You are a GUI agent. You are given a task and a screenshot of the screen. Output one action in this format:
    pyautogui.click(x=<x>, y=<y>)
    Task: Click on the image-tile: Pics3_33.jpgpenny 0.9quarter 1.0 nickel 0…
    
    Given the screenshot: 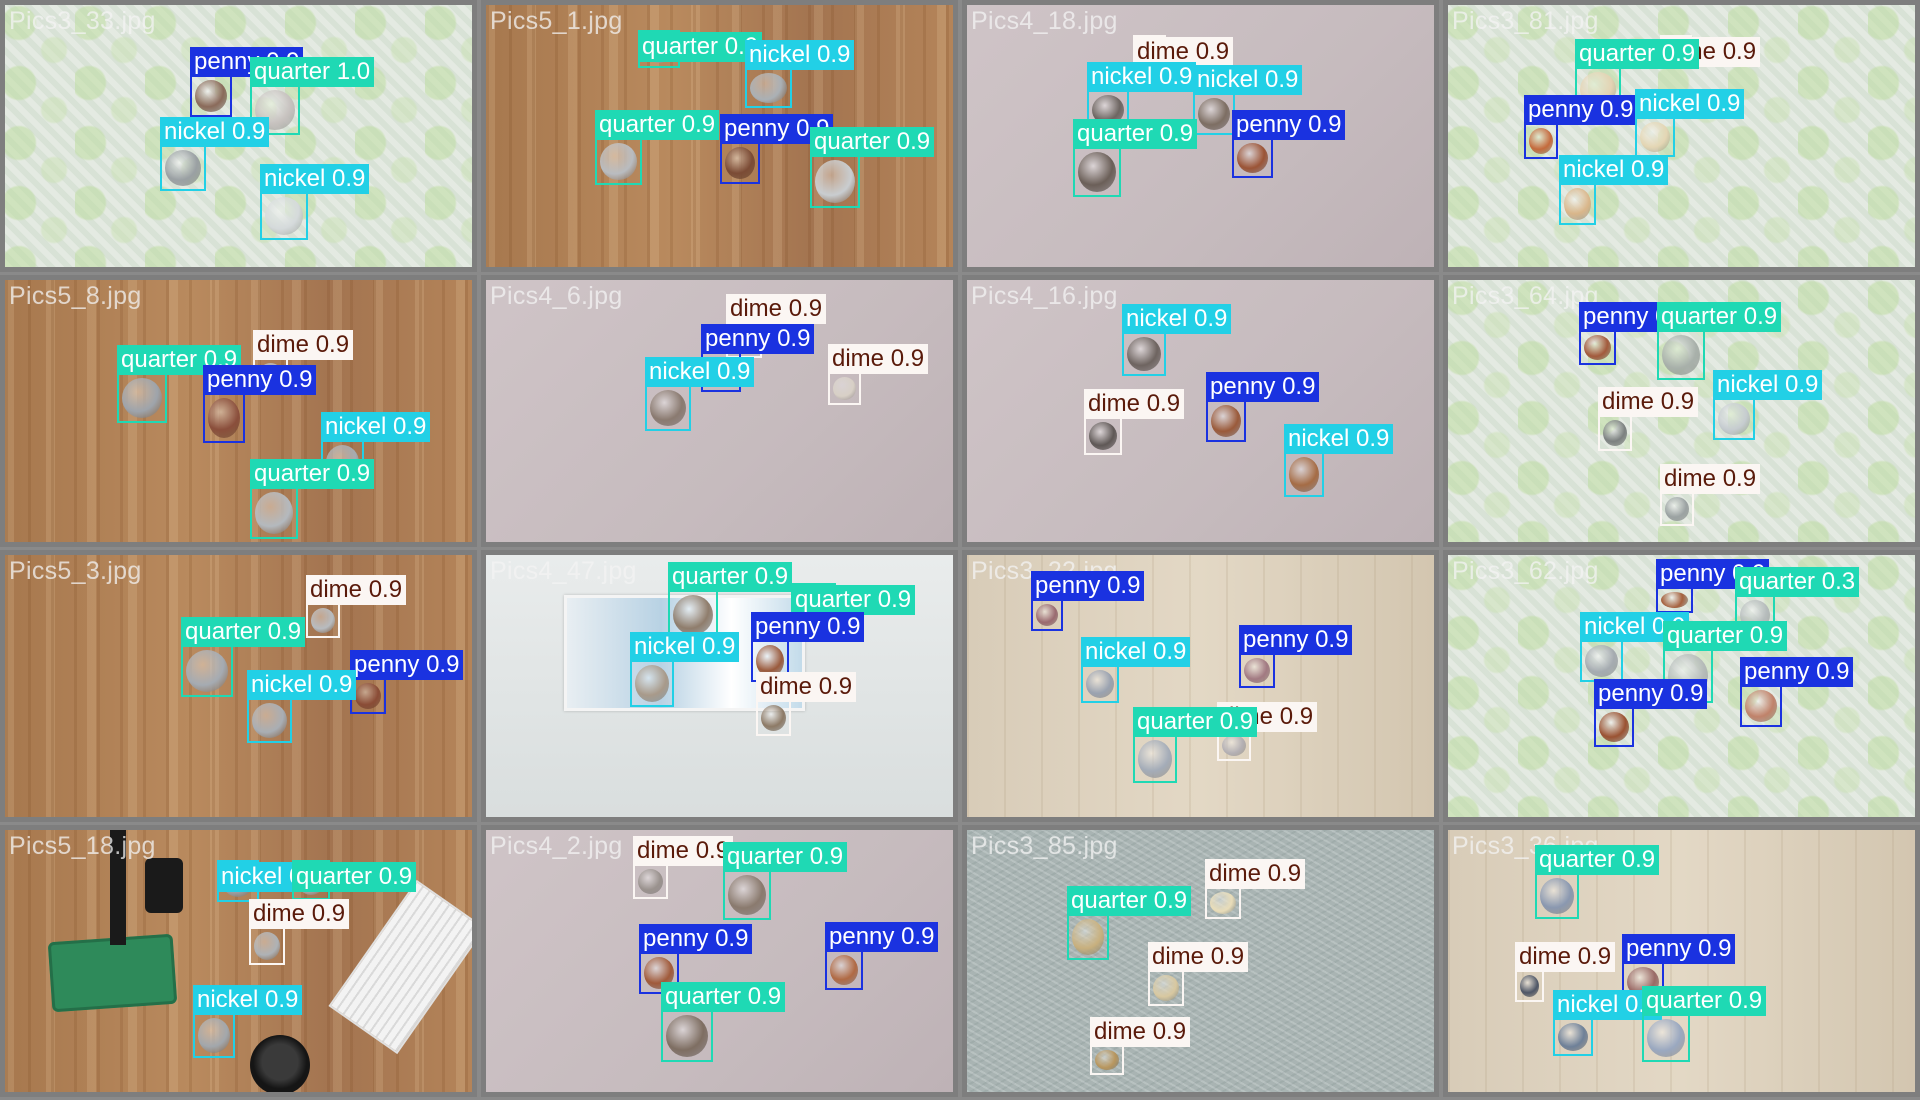 What is the action you would take?
    pyautogui.click(x=238, y=136)
    